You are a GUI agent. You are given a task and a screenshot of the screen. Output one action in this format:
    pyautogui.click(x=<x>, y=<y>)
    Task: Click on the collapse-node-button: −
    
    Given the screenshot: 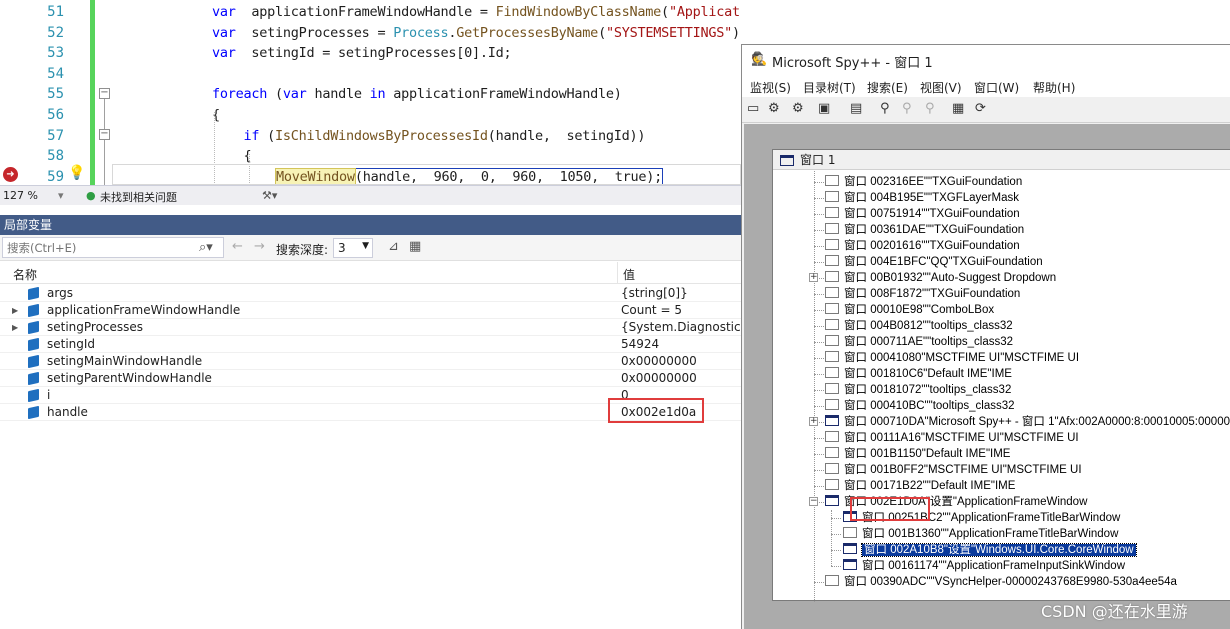 What is the action you would take?
    pyautogui.click(x=813, y=501)
    